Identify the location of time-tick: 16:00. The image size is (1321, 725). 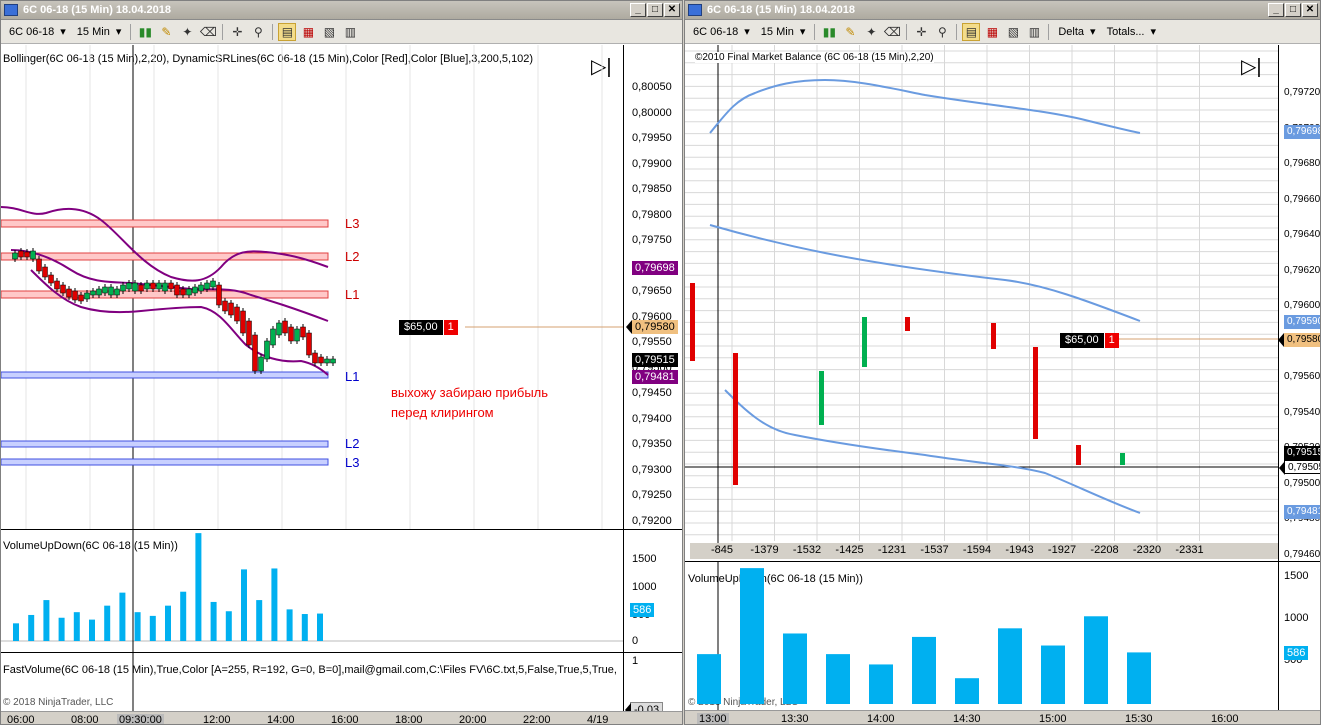
(345, 719).